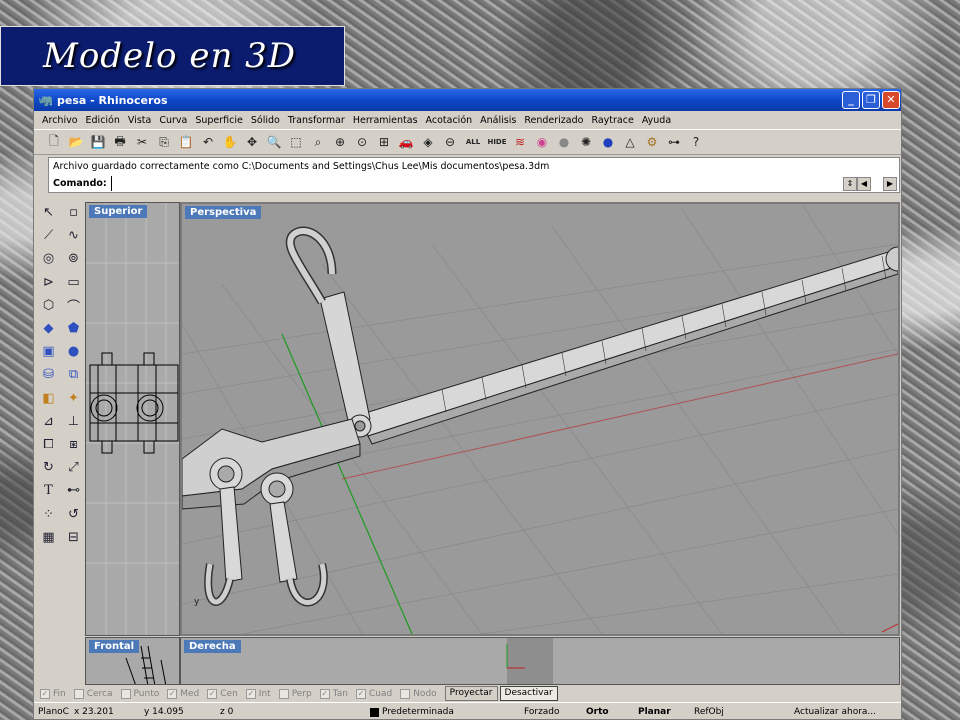 This screenshot has width=960, height=720. Describe the element at coordinates (48, 513) in the screenshot. I see `array-icon: ⁘` at that location.